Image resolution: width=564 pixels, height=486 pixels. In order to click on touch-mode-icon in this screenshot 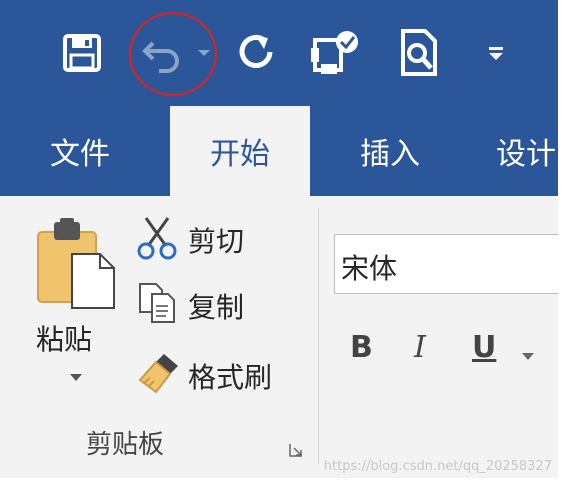, I will do `click(334, 52)`.